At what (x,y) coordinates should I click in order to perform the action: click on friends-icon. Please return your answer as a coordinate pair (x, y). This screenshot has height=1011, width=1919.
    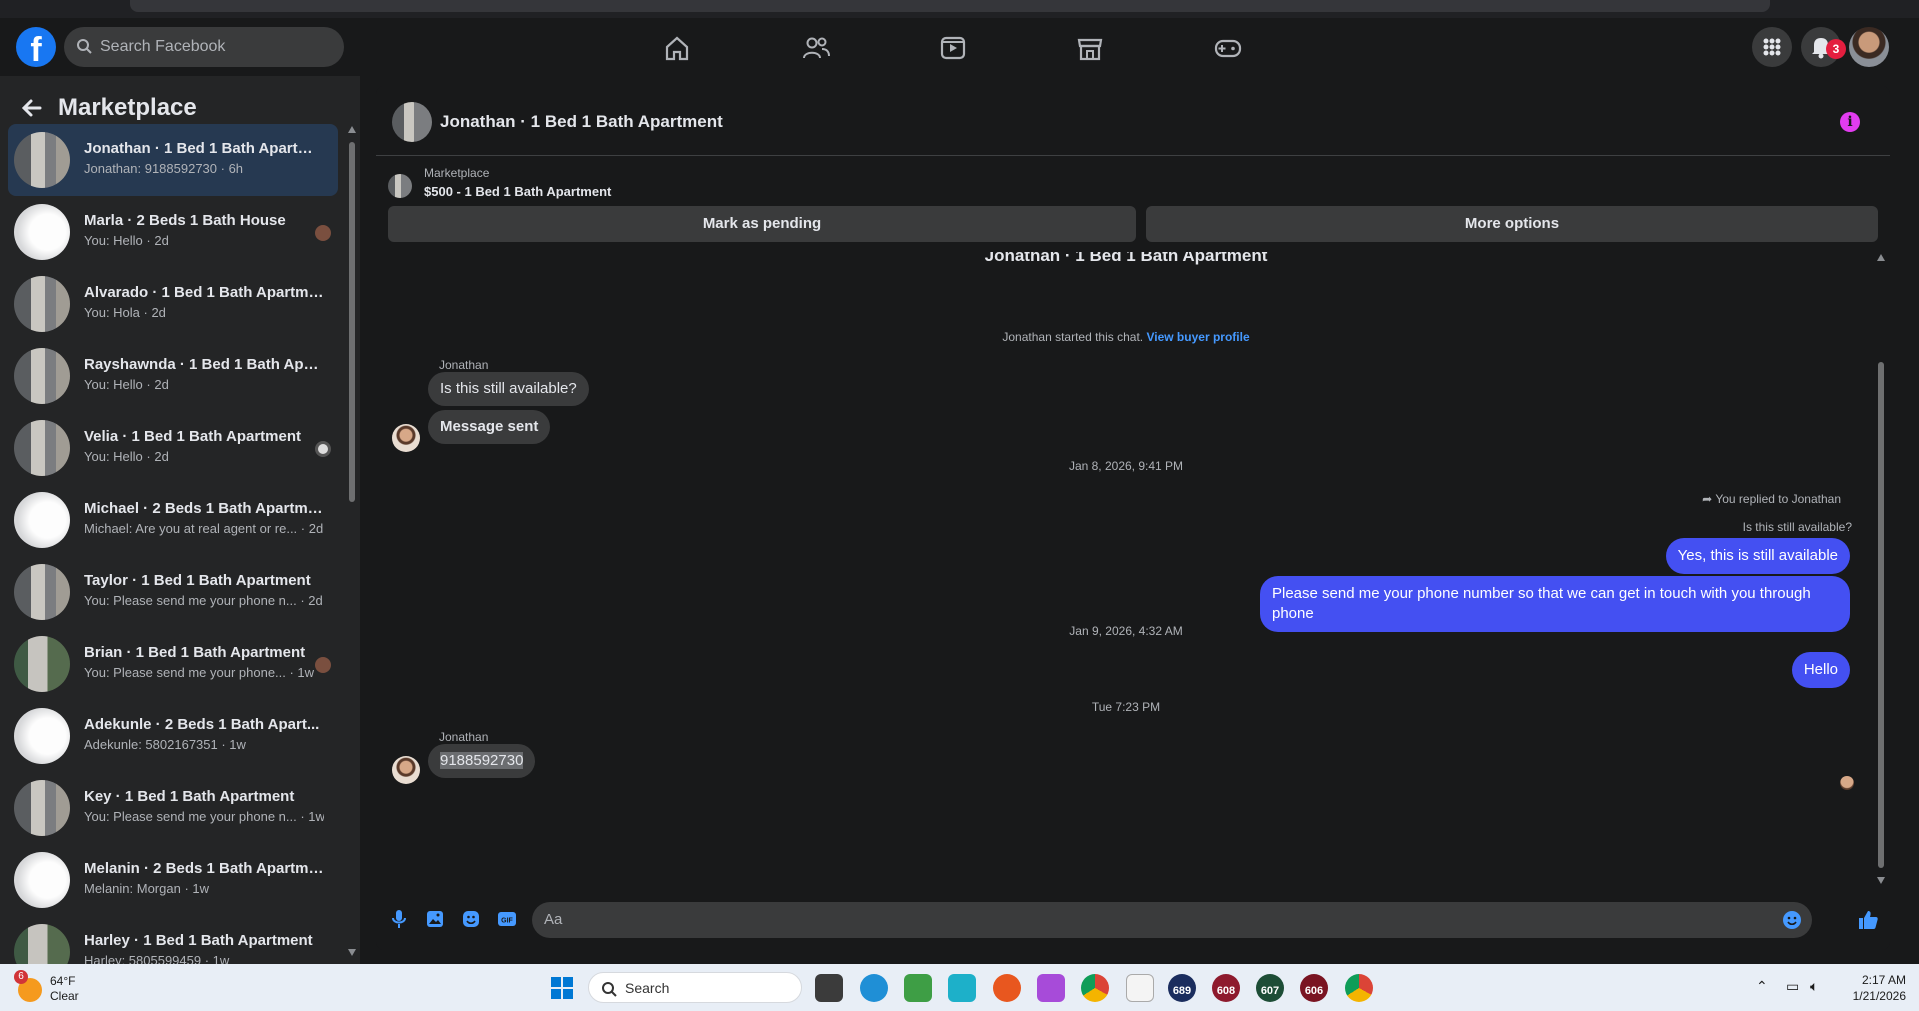
    Looking at the image, I should click on (816, 48).